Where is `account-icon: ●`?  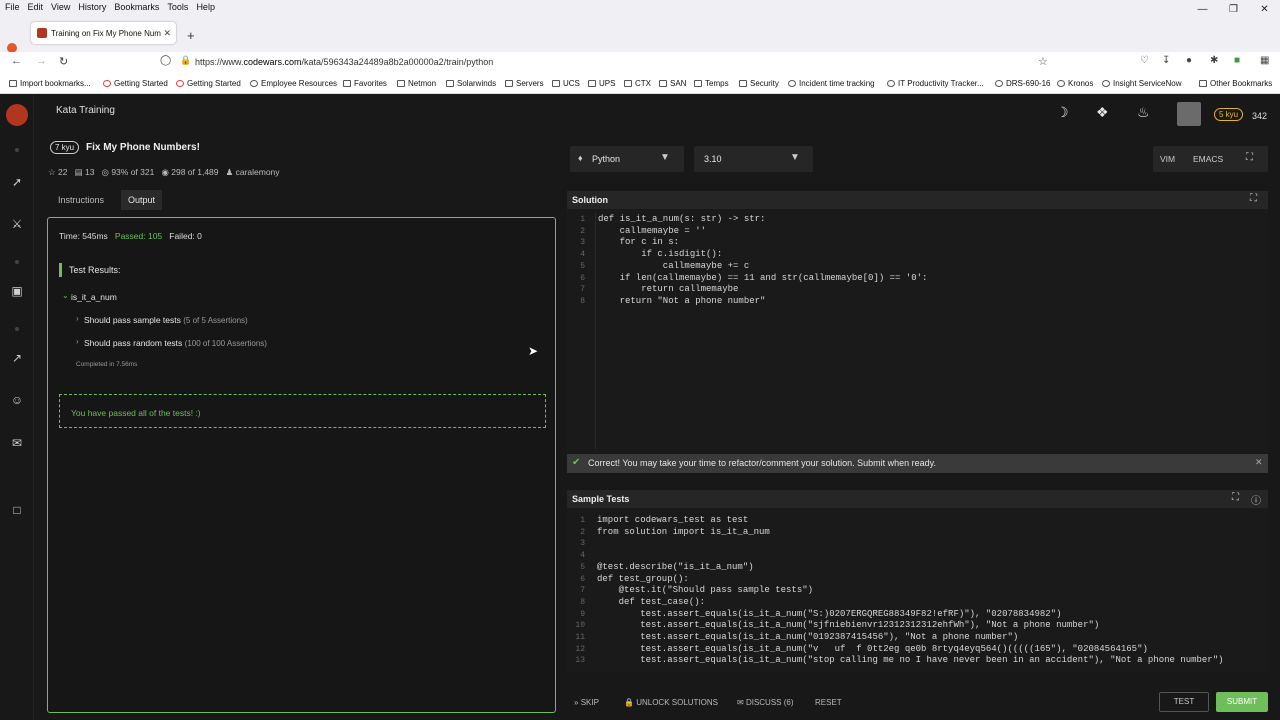
account-icon: ● is located at coordinates (1189, 60).